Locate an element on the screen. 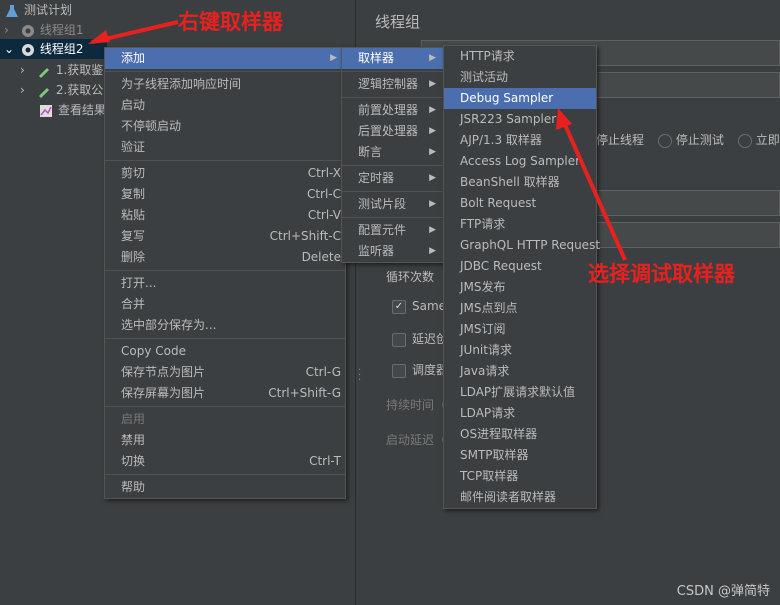  loop-count-label: 循环次数 is located at coordinates (410, 277).